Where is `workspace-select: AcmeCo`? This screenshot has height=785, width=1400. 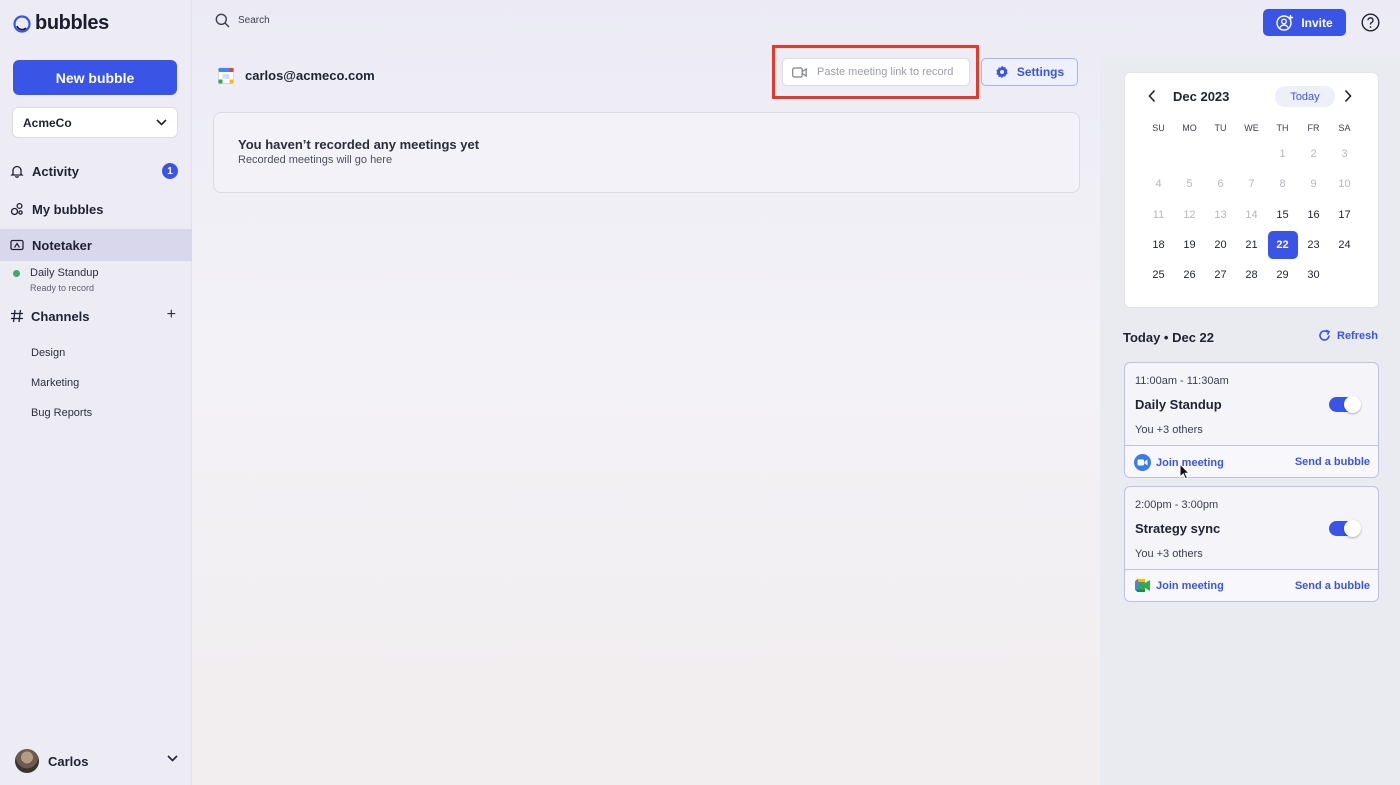 workspace-select: AcmeCo is located at coordinates (95, 122).